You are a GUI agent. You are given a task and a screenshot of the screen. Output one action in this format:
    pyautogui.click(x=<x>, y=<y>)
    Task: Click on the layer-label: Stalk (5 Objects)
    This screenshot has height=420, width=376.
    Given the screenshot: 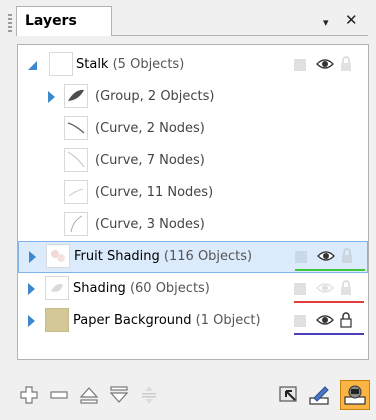 What is the action you would take?
    pyautogui.click(x=130, y=64)
    